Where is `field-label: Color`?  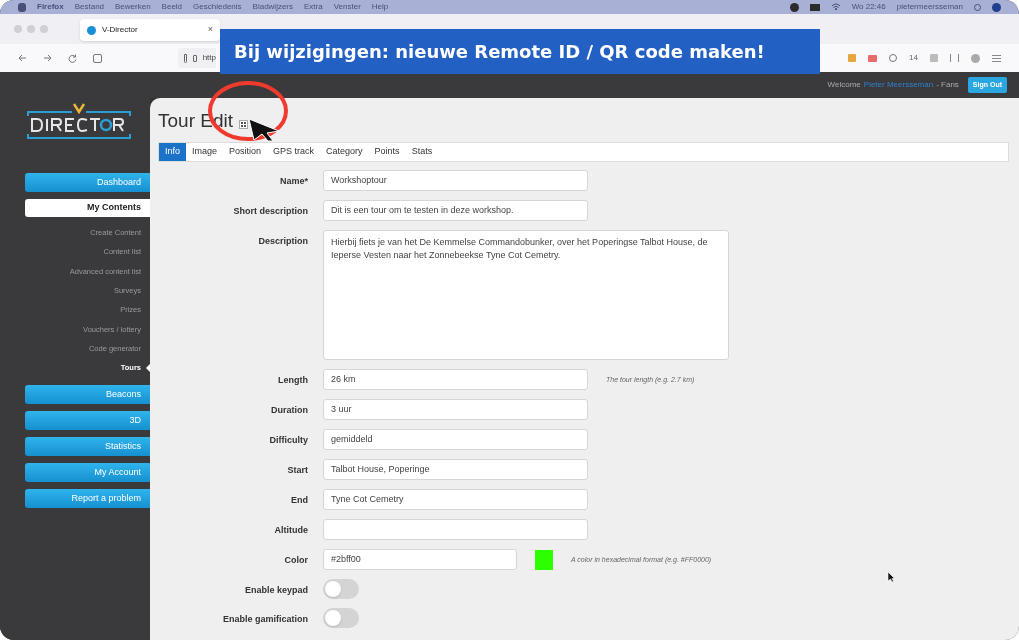 field-label: Color is located at coordinates (295, 560).